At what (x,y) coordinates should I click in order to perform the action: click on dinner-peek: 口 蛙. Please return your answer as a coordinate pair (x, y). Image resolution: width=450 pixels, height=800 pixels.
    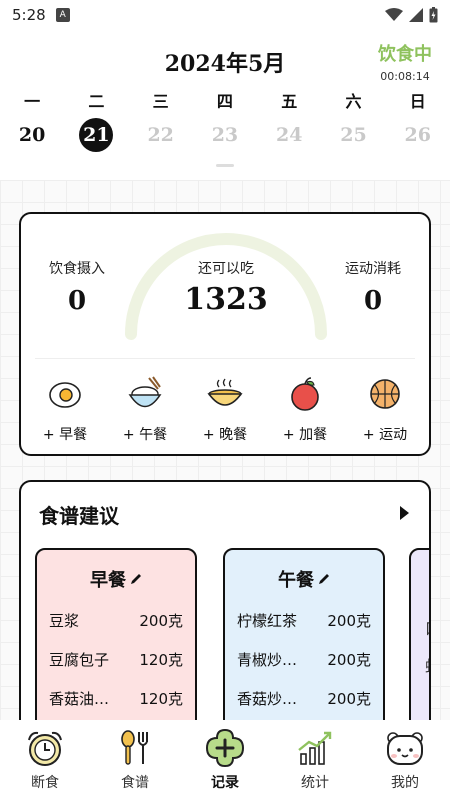
    Looking at the image, I should click on (427, 648).